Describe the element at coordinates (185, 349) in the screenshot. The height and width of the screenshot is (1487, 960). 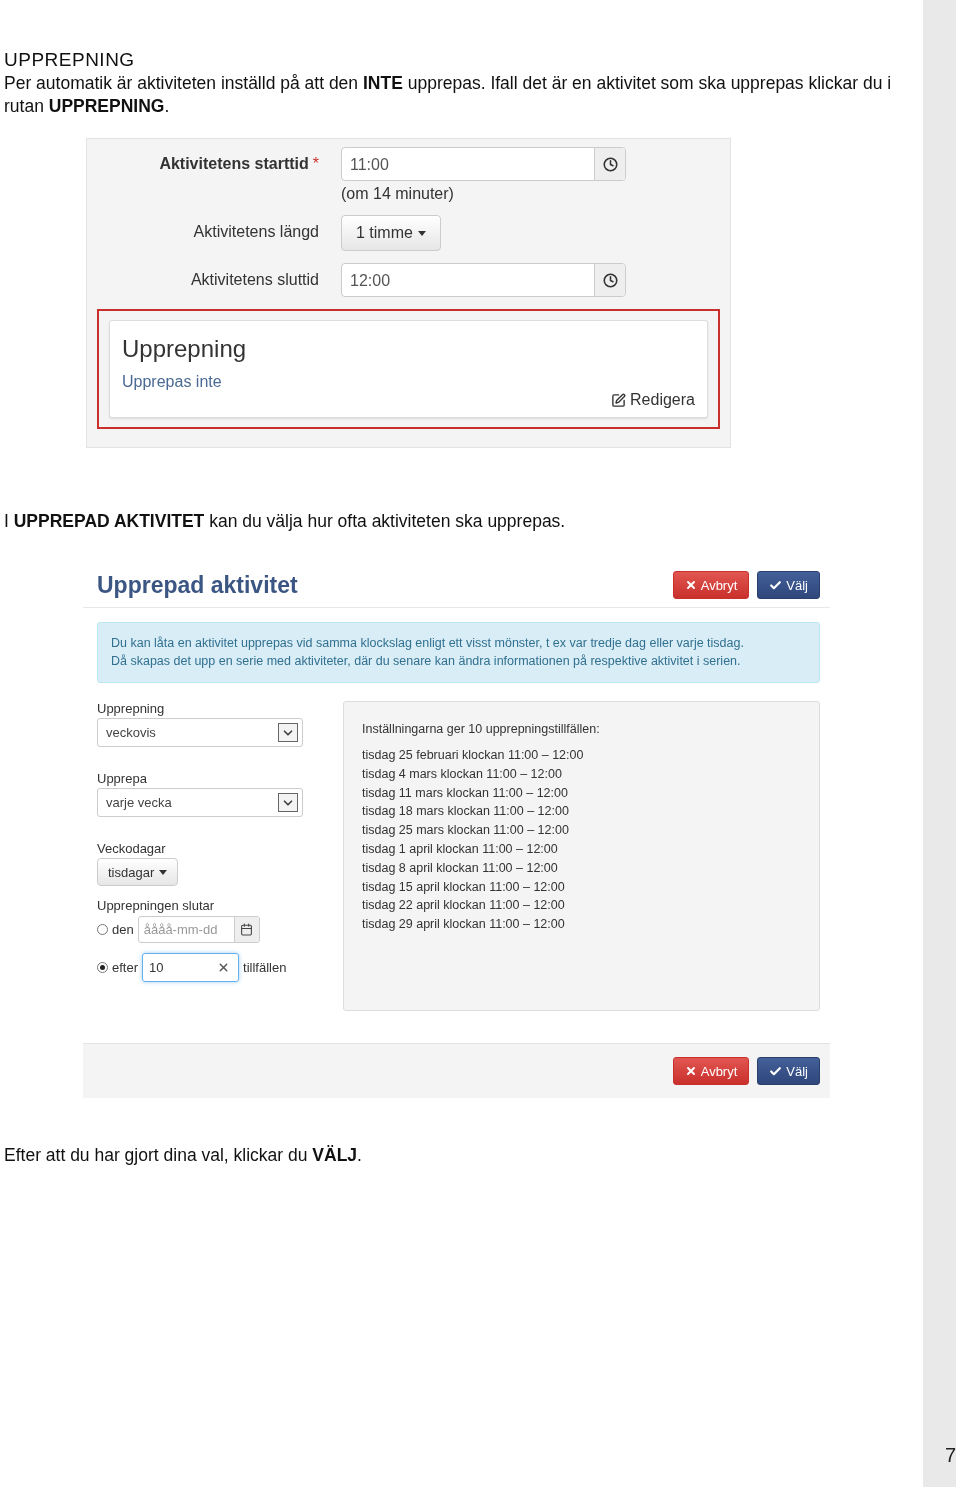
I see `card-title: Upprepning` at that location.